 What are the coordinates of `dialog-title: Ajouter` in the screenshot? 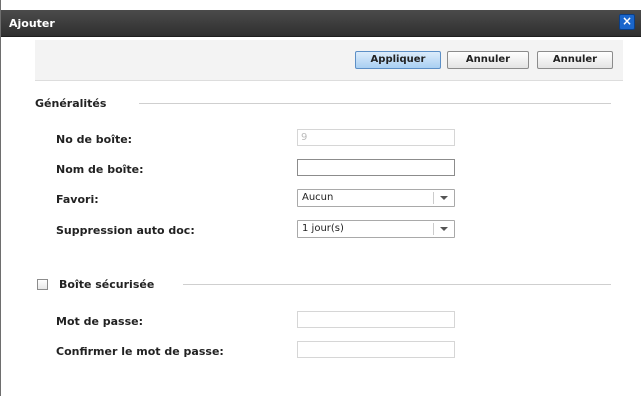 It's located at (32, 23).